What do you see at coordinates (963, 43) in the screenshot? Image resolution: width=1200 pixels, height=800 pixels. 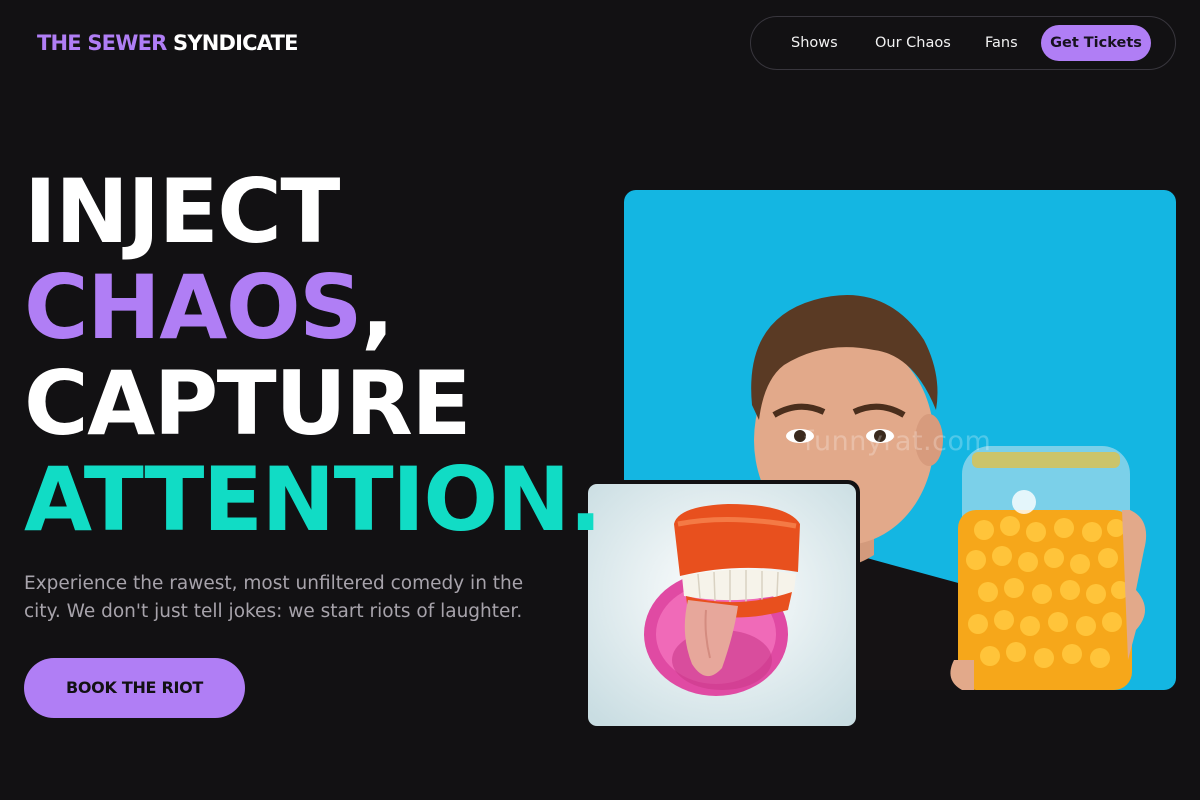 I see `main-nav: Shows Our Chaos Fans Get Tickets` at bounding box center [963, 43].